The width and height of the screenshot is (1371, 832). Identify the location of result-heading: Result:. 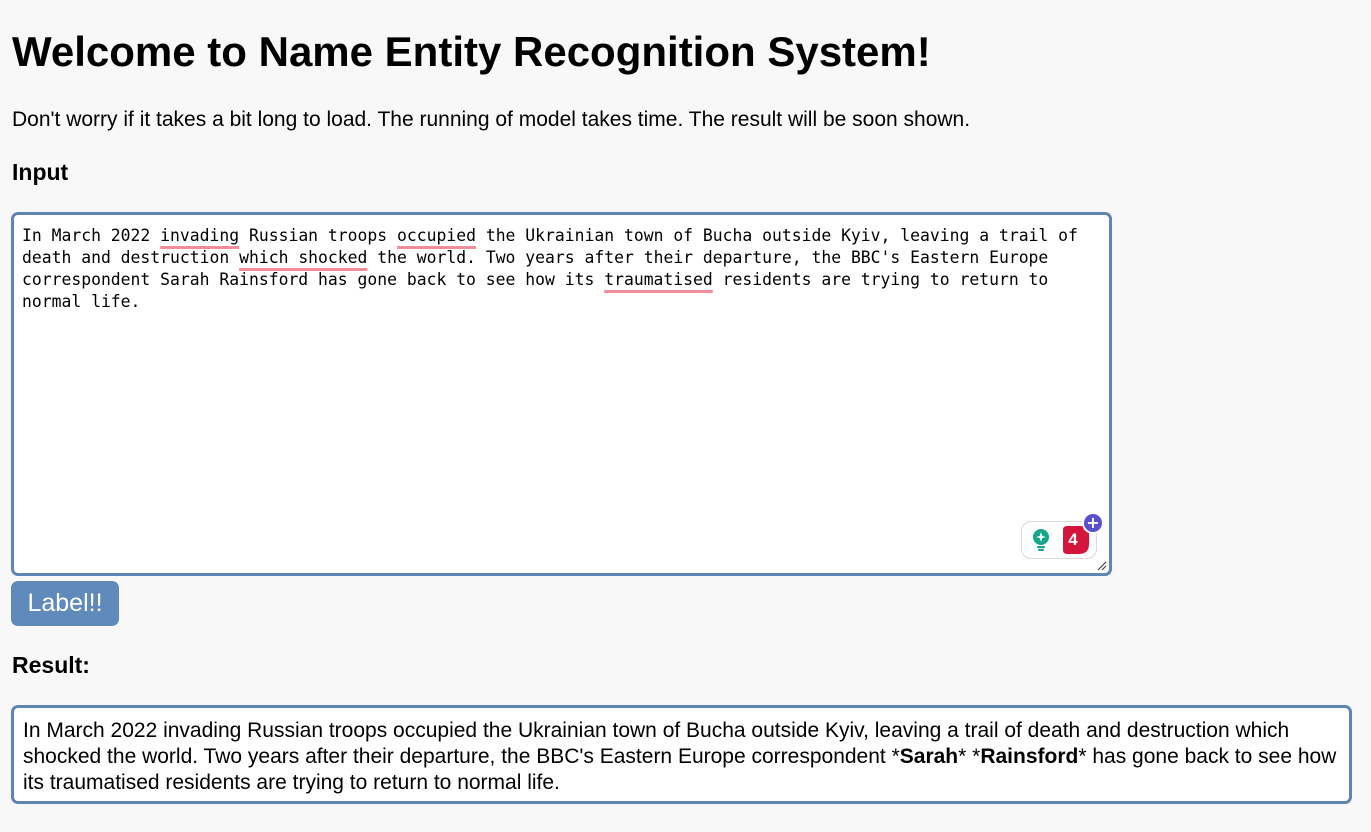
(51, 665).